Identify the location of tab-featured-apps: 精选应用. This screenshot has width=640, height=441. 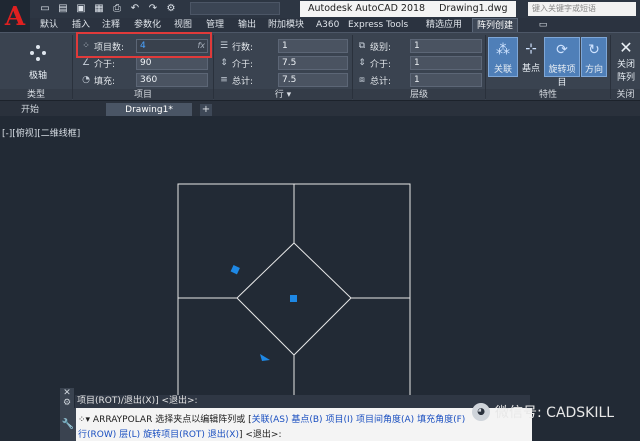
(444, 25).